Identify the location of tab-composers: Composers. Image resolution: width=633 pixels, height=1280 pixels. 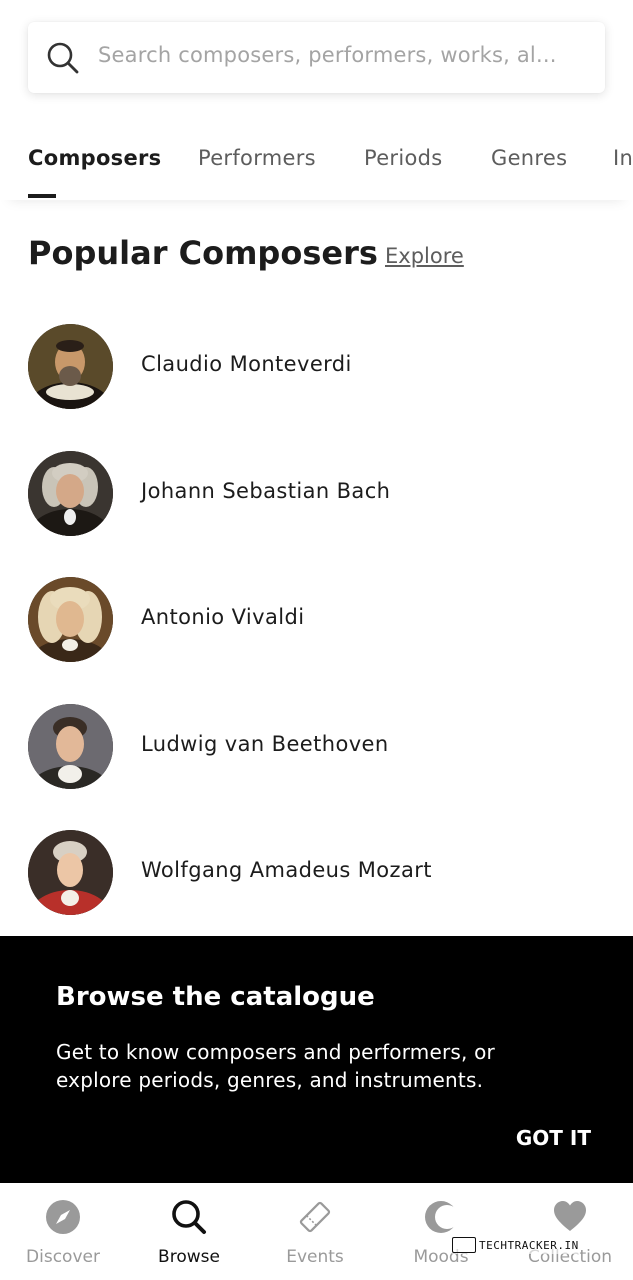
(94, 158).